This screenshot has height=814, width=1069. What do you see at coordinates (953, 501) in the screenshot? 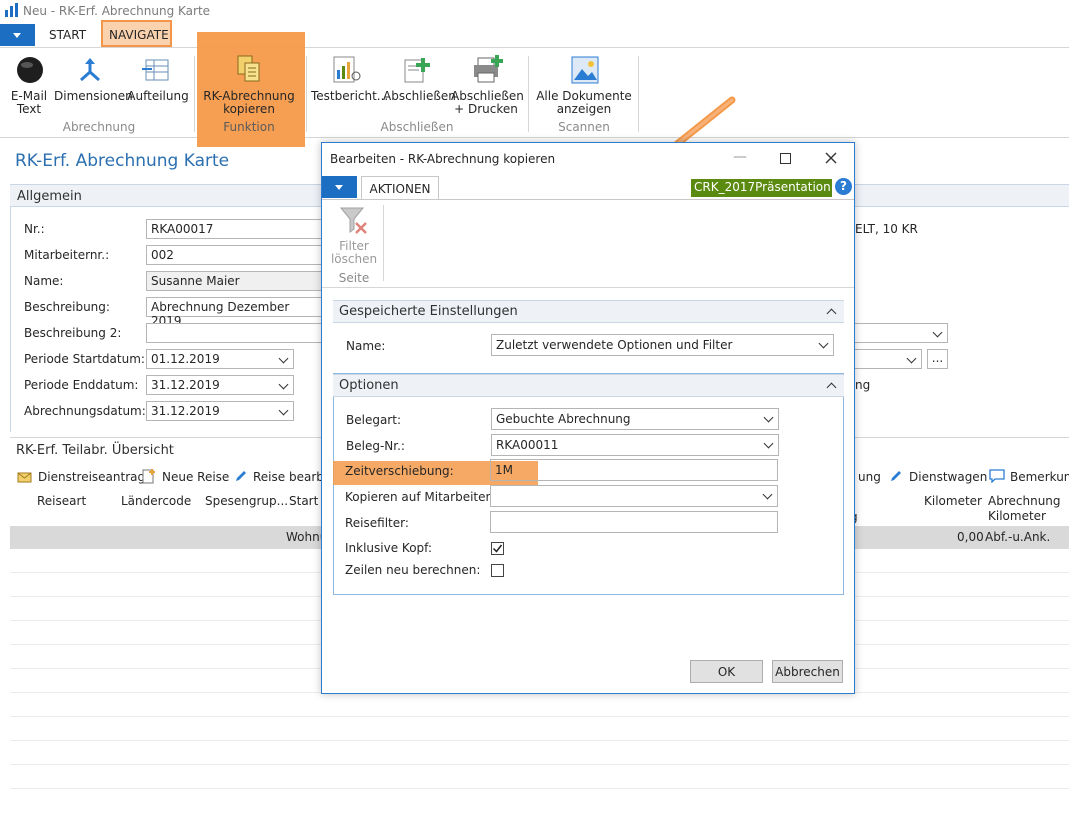
I see `column-kilometer: Kilometer` at bounding box center [953, 501].